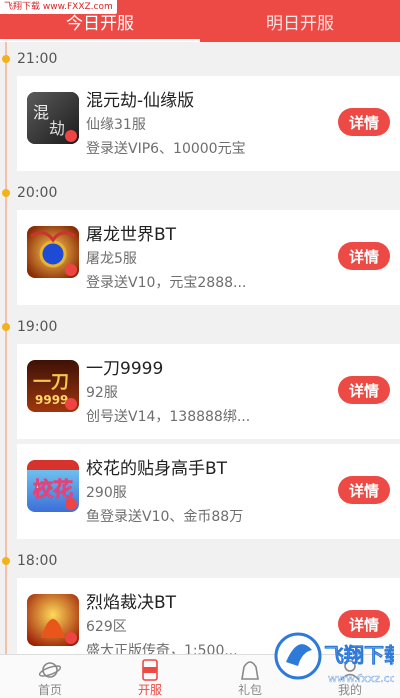 The height and width of the screenshot is (698, 400). What do you see at coordinates (116, 125) in the screenshot?
I see `game-server: 仙缘31服` at bounding box center [116, 125].